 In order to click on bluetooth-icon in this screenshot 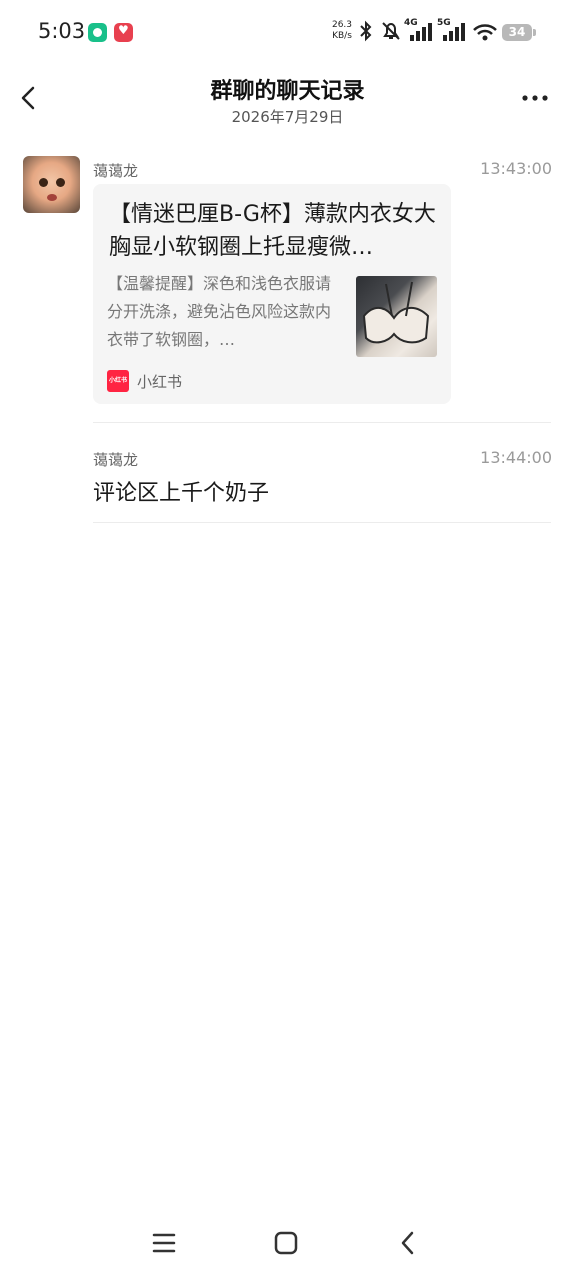, I will do `click(366, 31)`.